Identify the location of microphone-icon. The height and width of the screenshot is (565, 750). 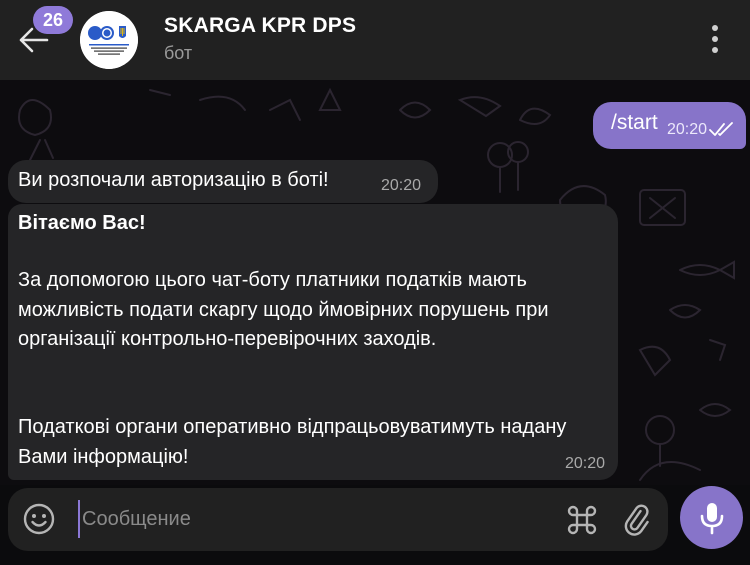
(711, 518).